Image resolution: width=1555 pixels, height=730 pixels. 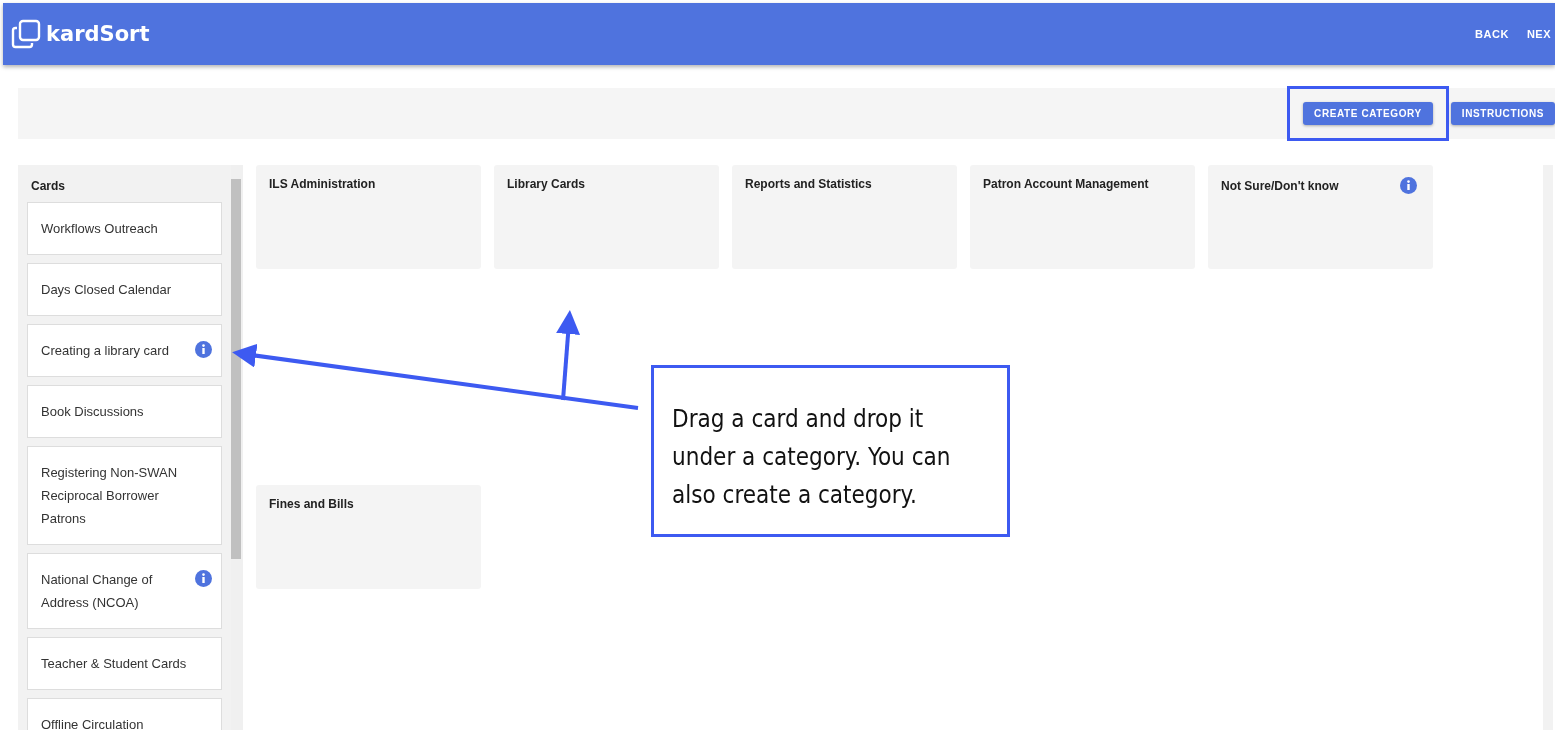 I want to click on category-box: Patron Account Management, so click(x=1082, y=217).